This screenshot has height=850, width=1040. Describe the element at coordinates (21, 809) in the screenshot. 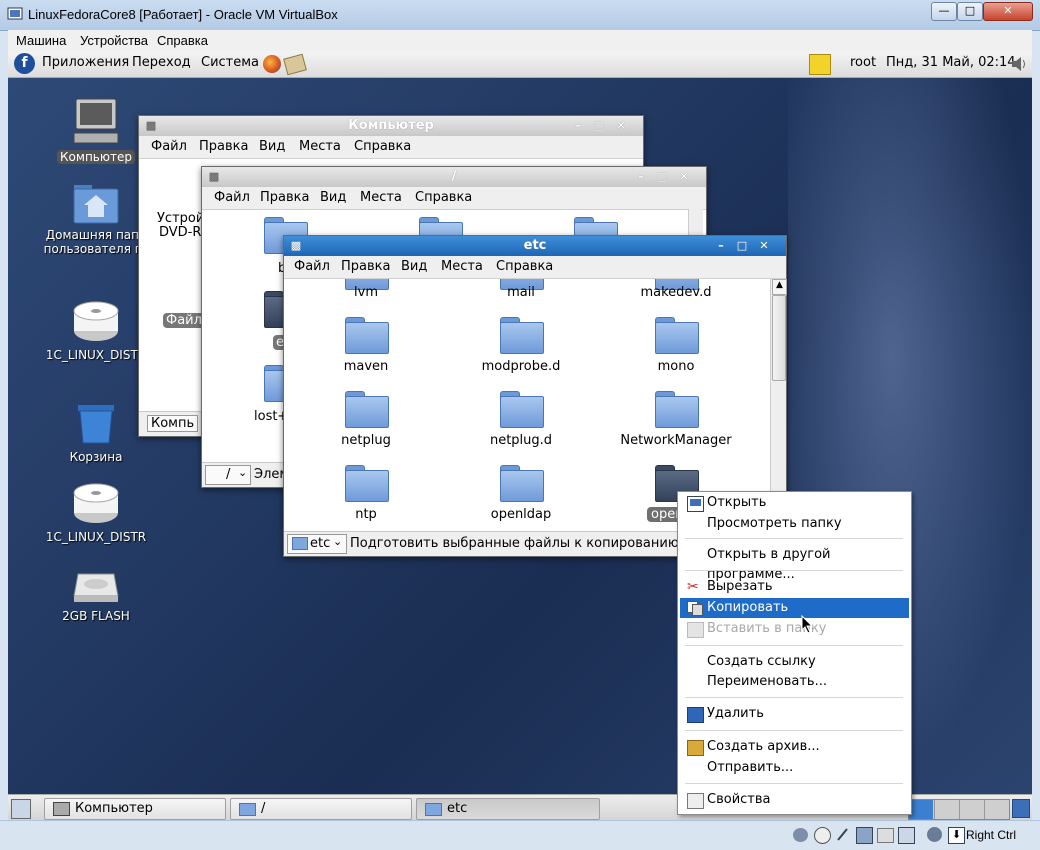

I see `show-desktop-icon` at that location.